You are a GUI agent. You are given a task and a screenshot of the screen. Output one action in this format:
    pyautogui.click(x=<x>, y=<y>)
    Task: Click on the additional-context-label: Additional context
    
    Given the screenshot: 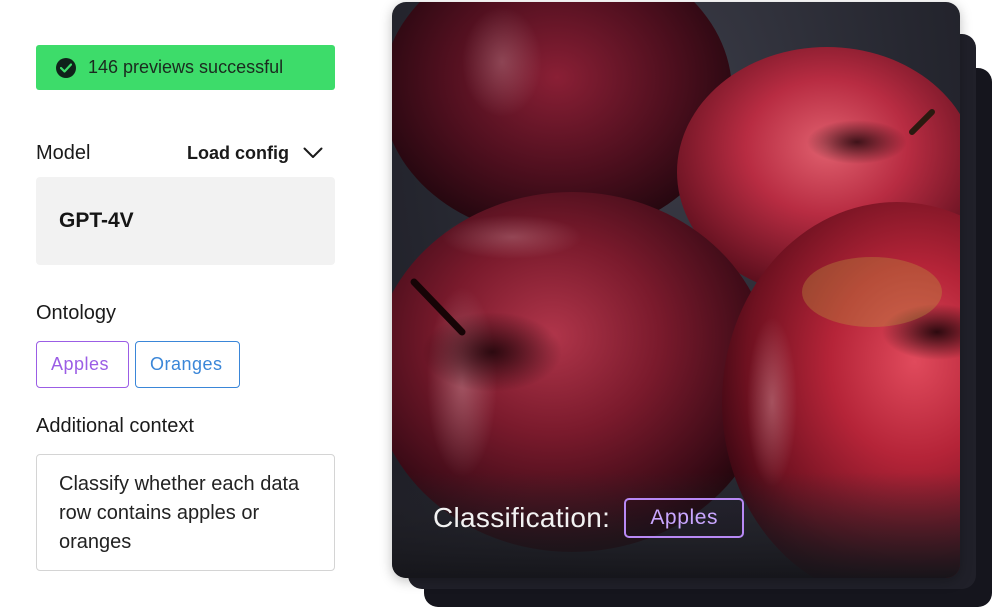 What is the action you would take?
    pyautogui.click(x=115, y=426)
    